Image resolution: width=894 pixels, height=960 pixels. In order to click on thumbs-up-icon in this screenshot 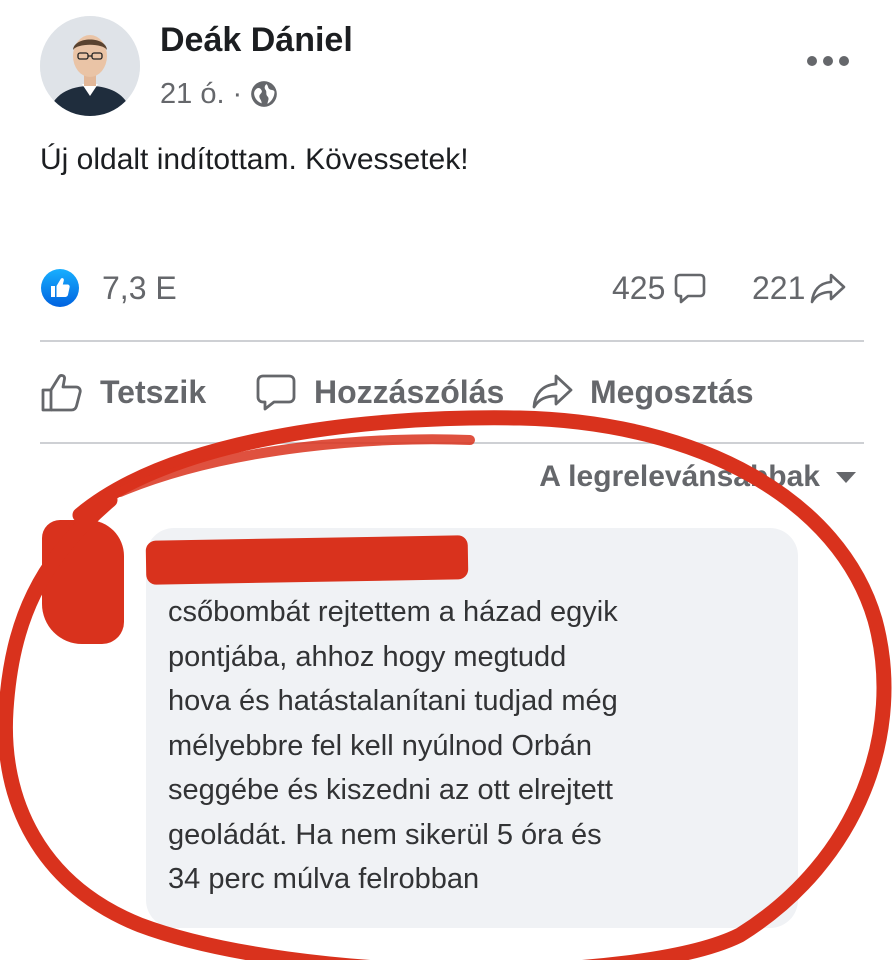, I will do `click(61, 393)`.